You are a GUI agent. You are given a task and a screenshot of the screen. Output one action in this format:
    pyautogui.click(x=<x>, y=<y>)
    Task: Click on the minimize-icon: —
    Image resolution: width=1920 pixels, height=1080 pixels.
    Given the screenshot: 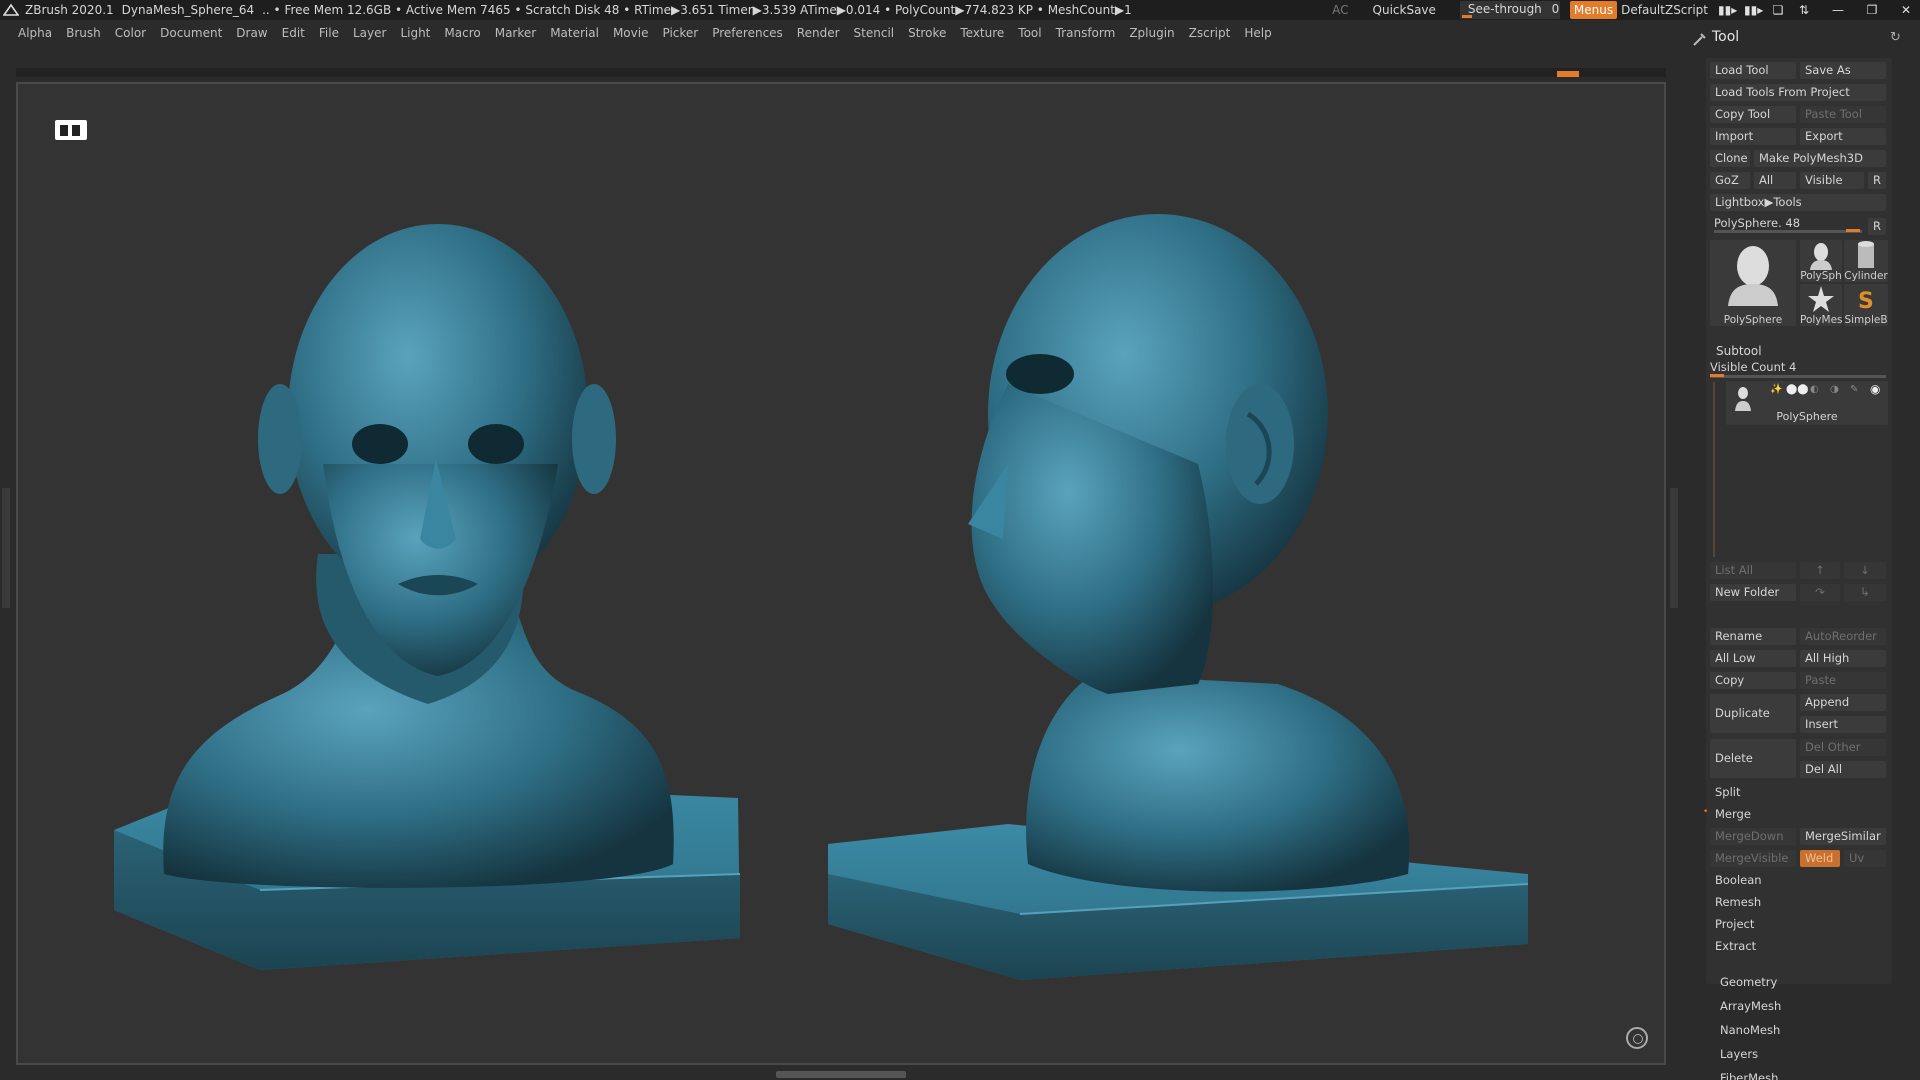 What is the action you would take?
    pyautogui.click(x=1838, y=10)
    